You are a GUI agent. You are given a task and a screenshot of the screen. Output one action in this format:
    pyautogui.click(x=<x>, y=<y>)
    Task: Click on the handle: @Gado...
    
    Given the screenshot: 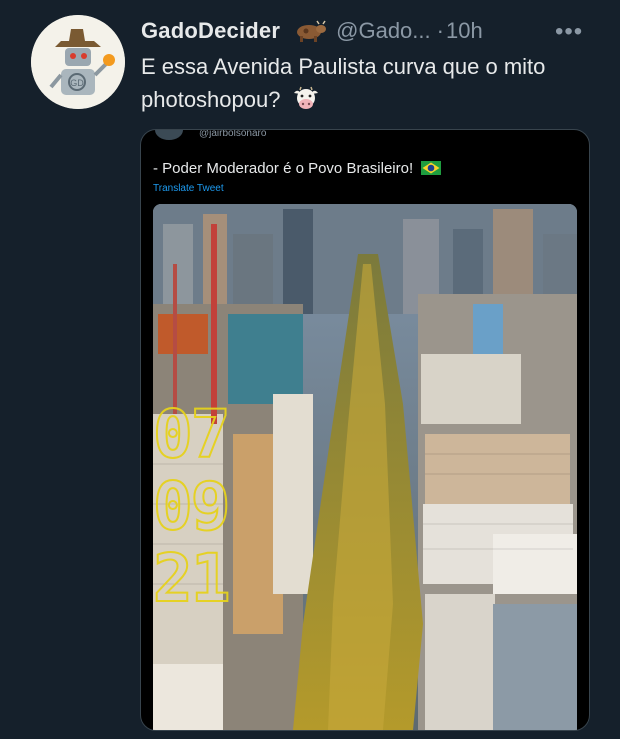 What is the action you would take?
    pyautogui.click(x=383, y=31)
    